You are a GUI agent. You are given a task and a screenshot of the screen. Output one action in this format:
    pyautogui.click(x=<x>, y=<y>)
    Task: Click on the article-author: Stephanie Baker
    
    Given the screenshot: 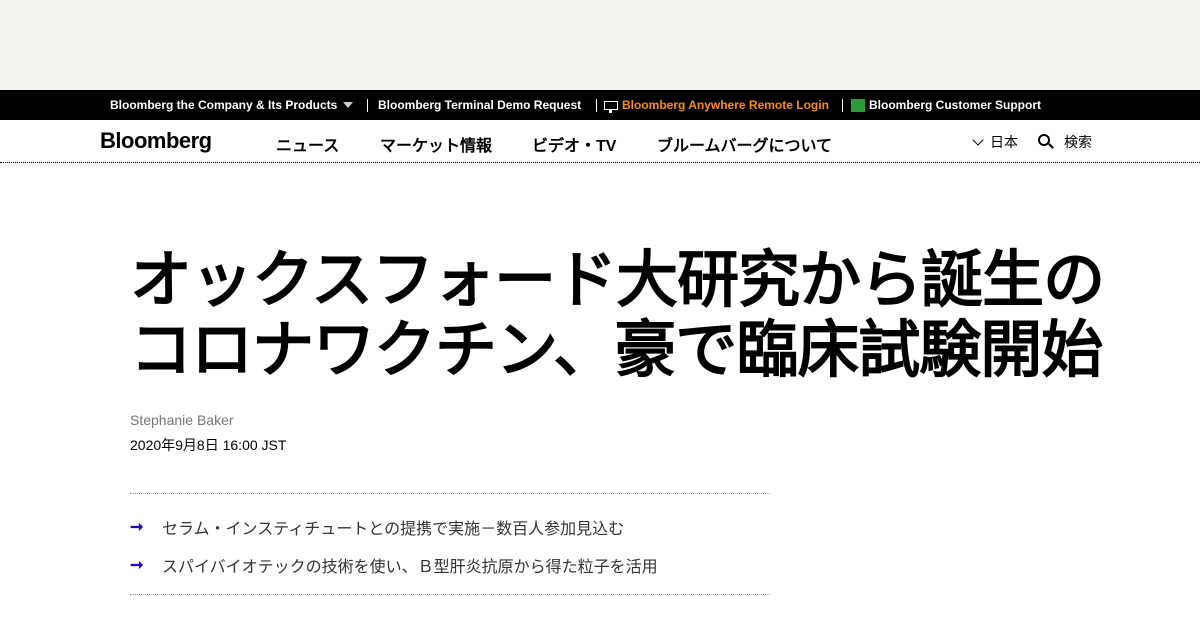 What is the action you would take?
    pyautogui.click(x=182, y=420)
    